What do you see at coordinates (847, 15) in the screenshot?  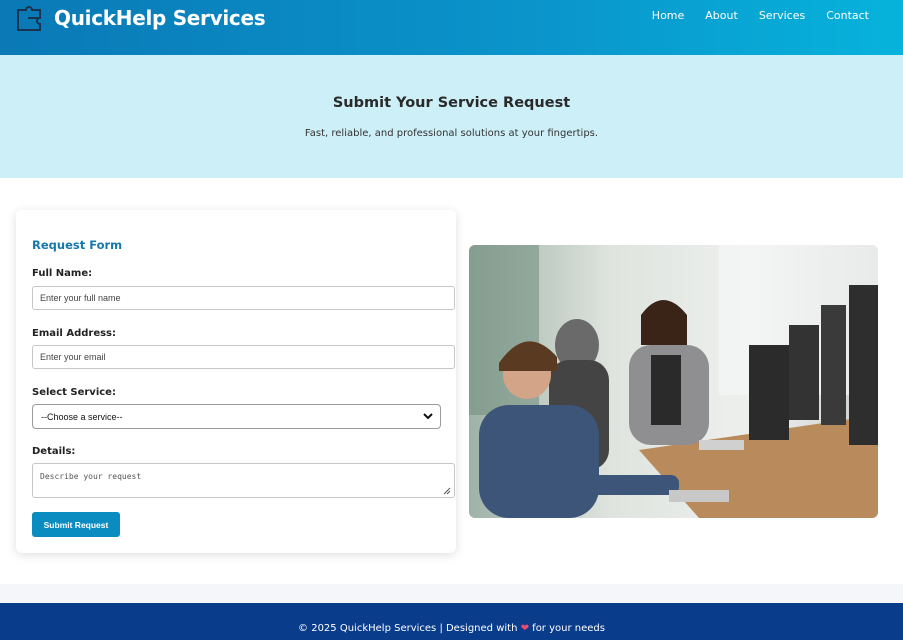 I see `nav-contact: Contact` at bounding box center [847, 15].